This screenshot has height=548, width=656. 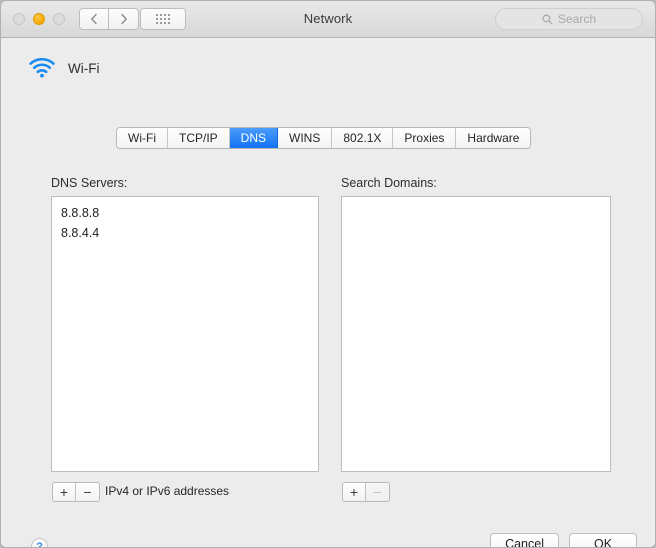 What do you see at coordinates (389, 183) in the screenshot?
I see `search-domains-label: Search Domains:` at bounding box center [389, 183].